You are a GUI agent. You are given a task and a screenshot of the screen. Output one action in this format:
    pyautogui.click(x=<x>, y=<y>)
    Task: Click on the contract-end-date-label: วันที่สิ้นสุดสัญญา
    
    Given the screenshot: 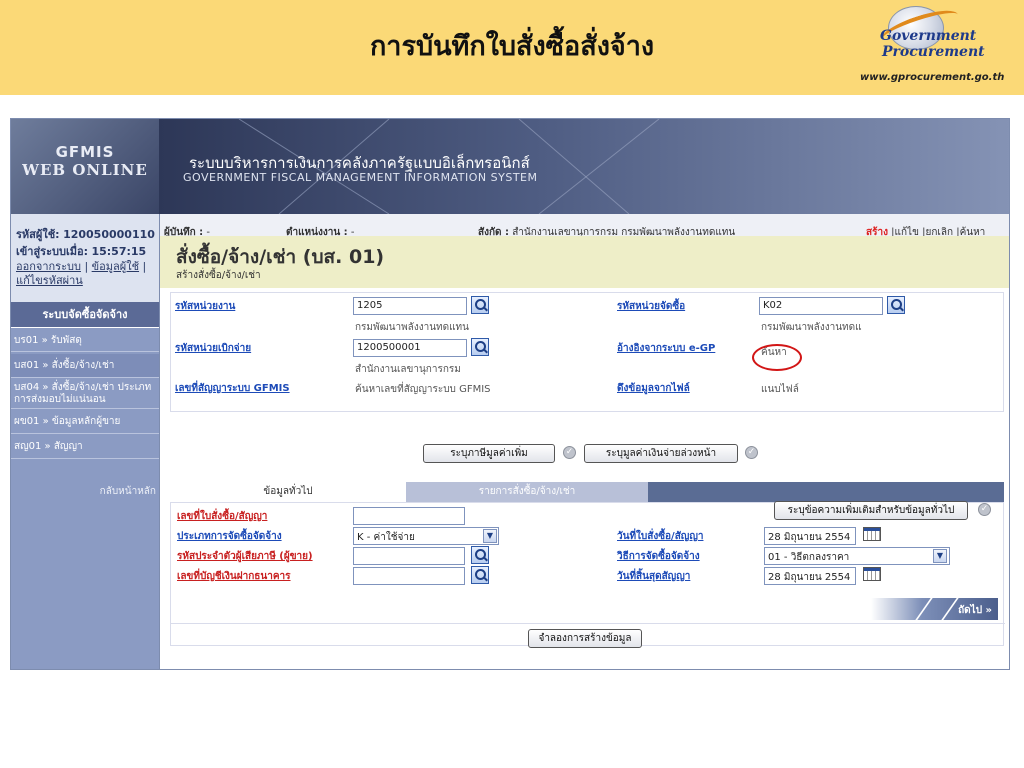 What is the action you would take?
    pyautogui.click(x=653, y=576)
    